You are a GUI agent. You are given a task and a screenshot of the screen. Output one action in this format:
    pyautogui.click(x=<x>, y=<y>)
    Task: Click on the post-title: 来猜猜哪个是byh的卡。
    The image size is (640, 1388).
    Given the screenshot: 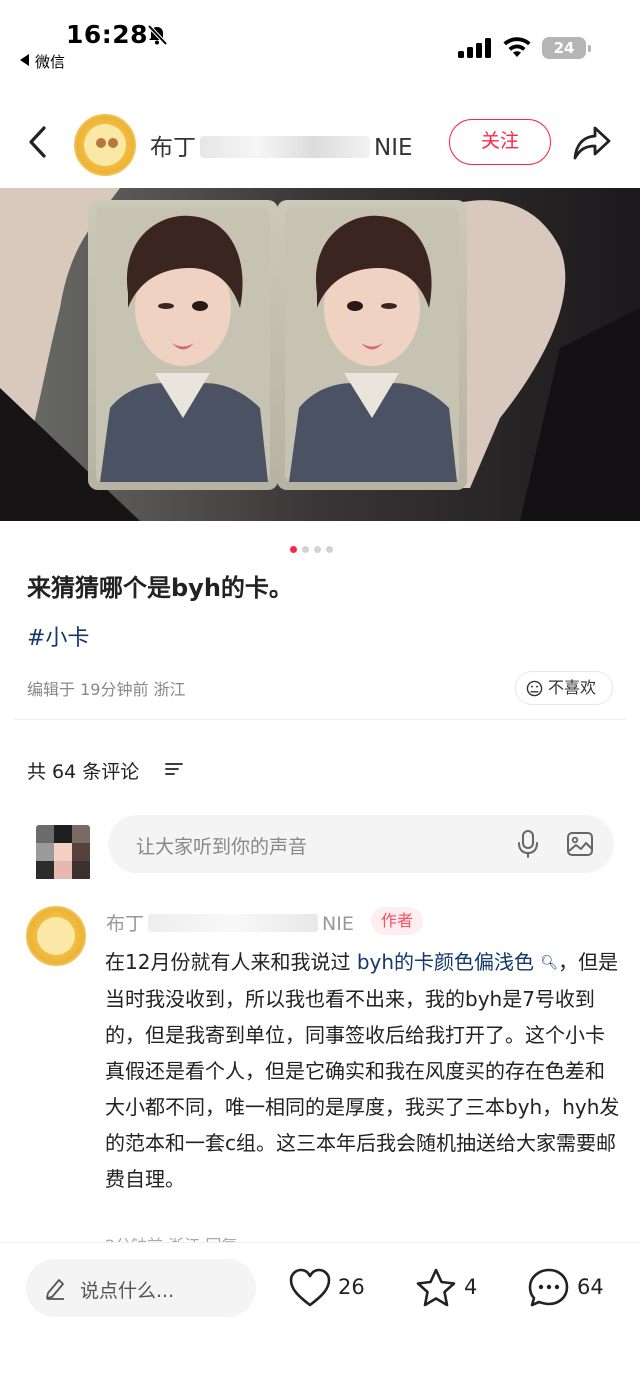 What is the action you would take?
    pyautogui.click(x=160, y=588)
    